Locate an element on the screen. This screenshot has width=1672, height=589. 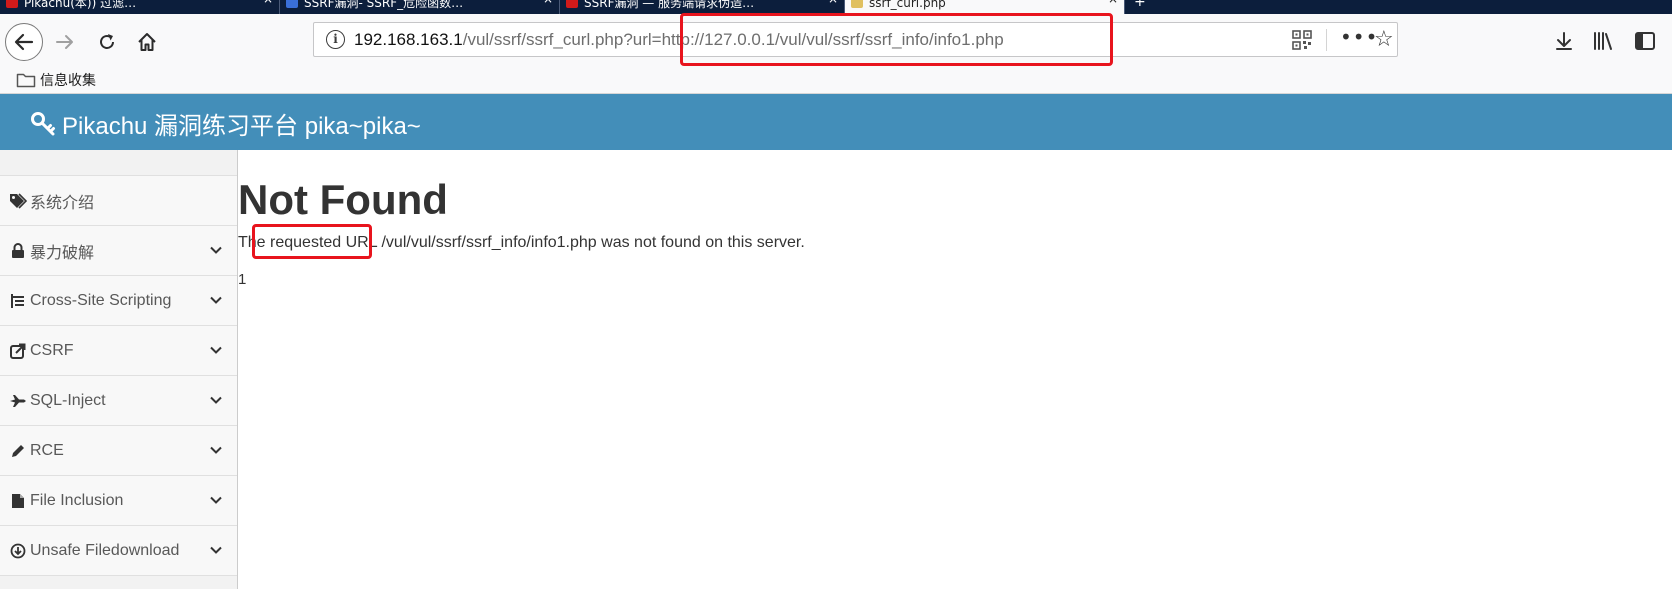
downloads-button is located at coordinates (1564, 41).